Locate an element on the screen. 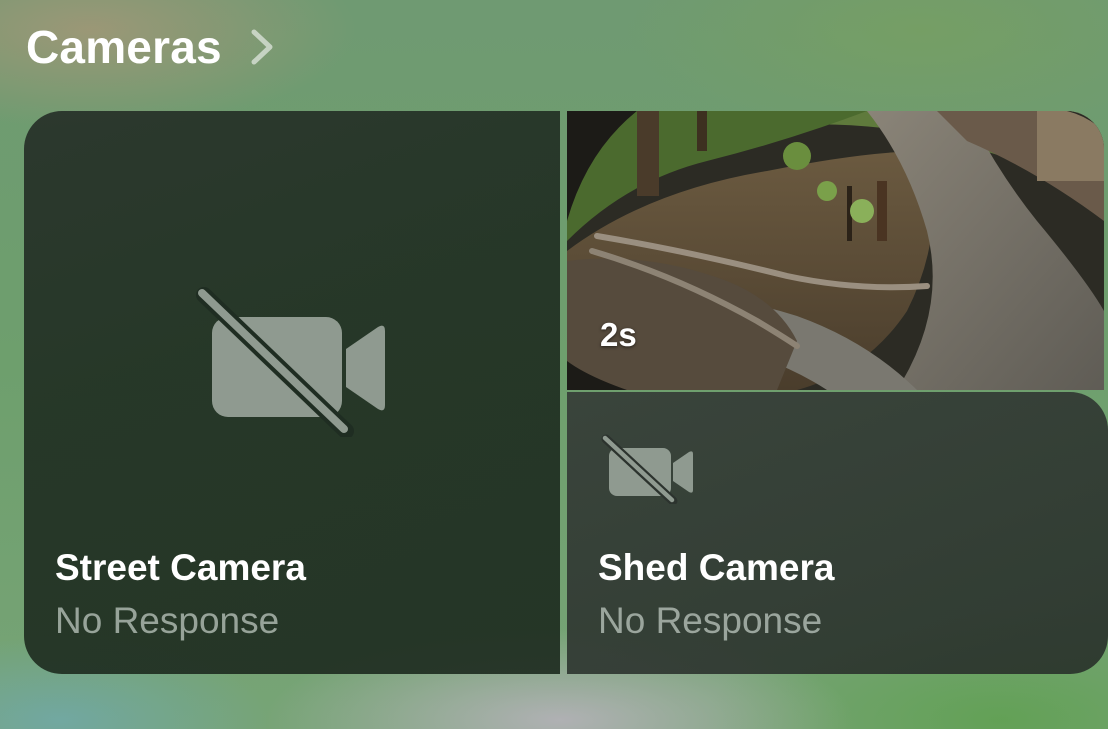 This screenshot has height=729, width=1108. snapshot-age-label: 2s is located at coordinates (618, 334).